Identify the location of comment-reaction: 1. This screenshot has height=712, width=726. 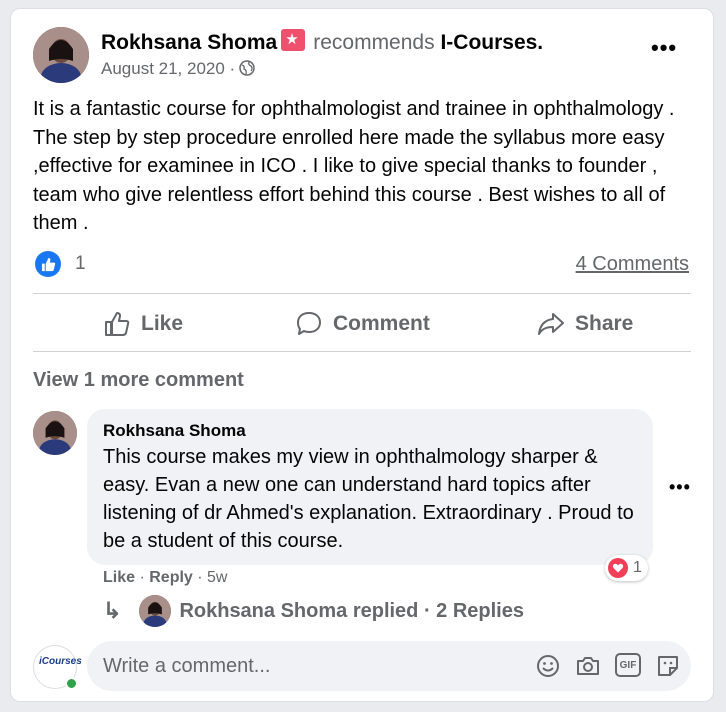
(626, 568).